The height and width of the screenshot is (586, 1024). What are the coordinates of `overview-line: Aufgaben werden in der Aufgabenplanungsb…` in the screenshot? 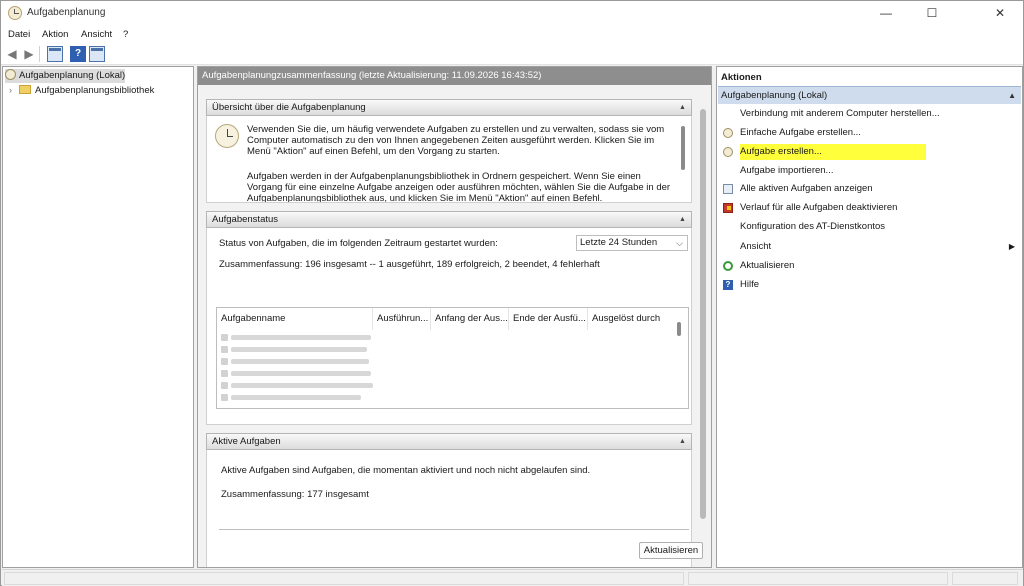 It's located at (444, 176).